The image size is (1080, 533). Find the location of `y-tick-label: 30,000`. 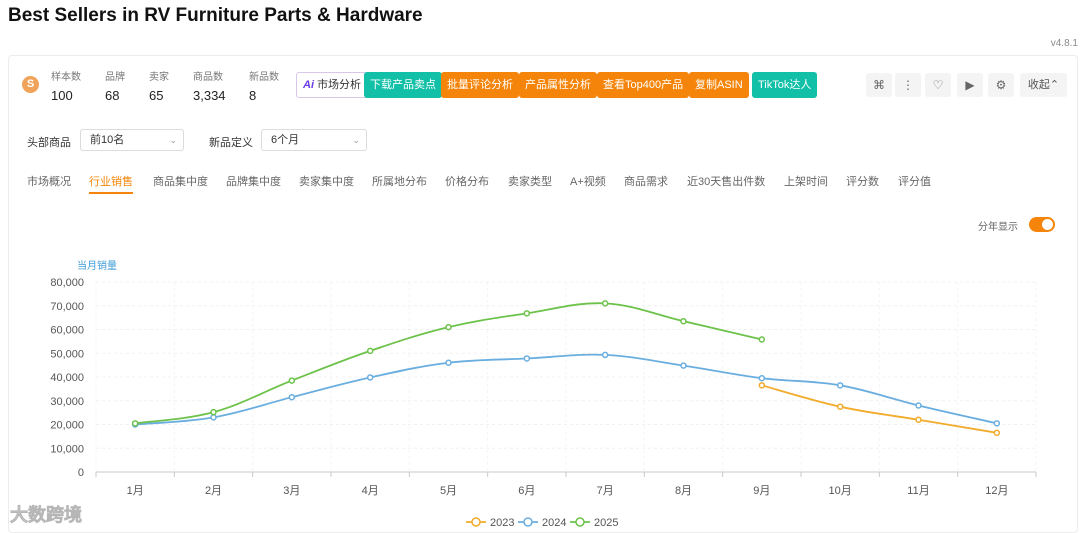

y-tick-label: 30,000 is located at coordinates (67, 402).